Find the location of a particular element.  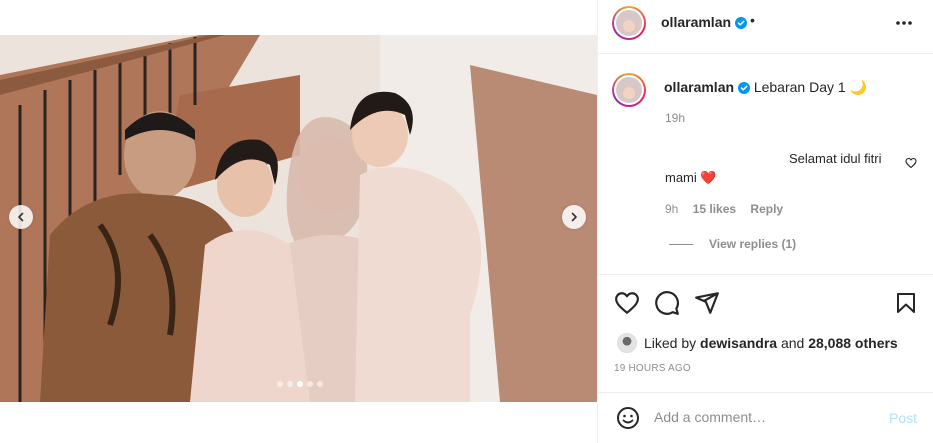

view-replies-label: View replies (1) is located at coordinates (753, 244).